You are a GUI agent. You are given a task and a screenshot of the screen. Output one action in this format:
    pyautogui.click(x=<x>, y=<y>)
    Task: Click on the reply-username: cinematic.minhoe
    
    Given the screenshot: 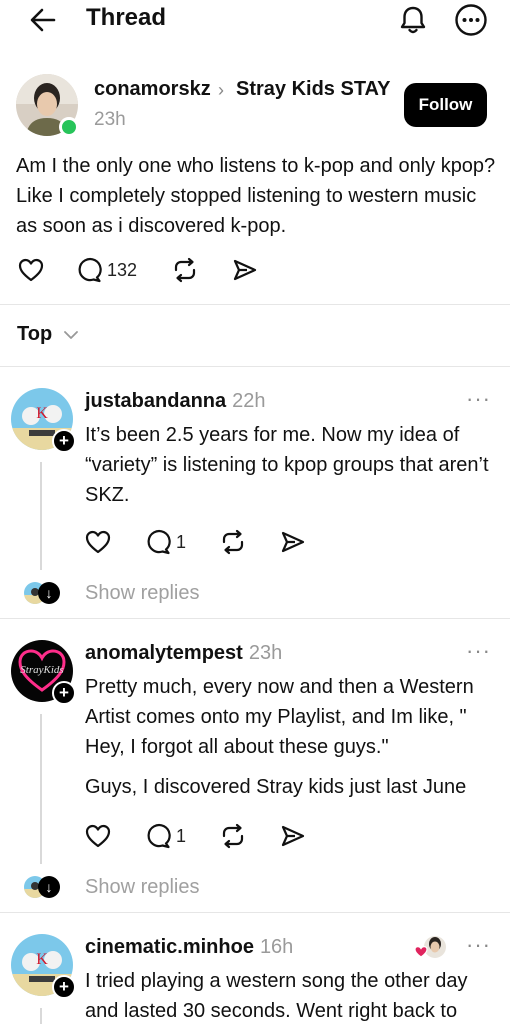 What is the action you would take?
    pyautogui.click(x=169, y=947)
    